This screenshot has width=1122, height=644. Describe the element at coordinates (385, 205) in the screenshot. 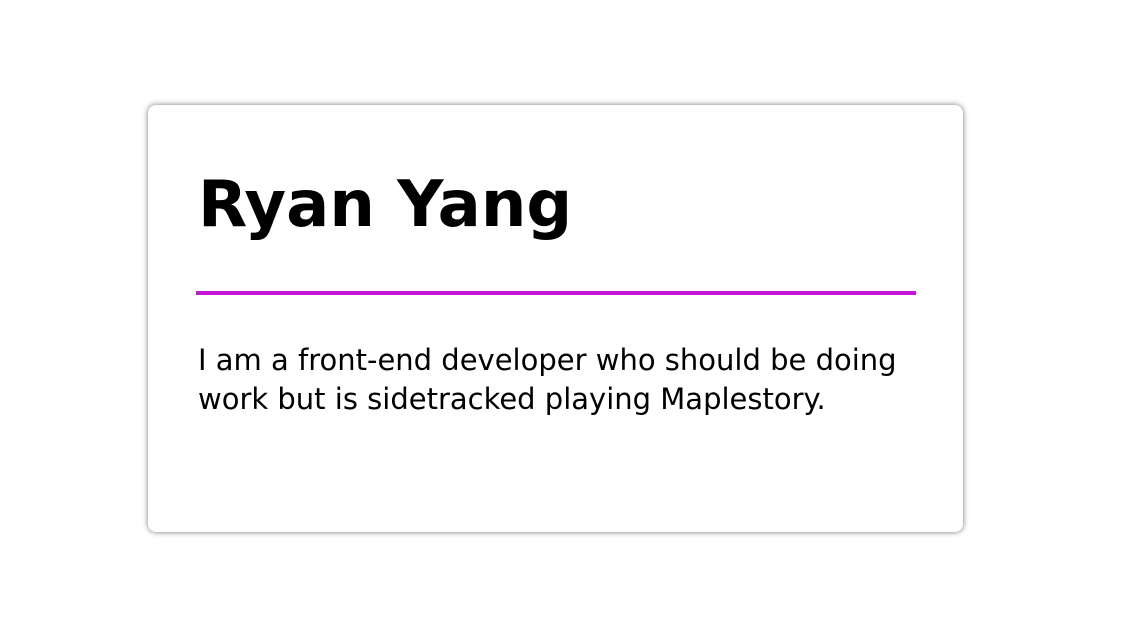

I see `profile-name: Ryan Yang` at that location.